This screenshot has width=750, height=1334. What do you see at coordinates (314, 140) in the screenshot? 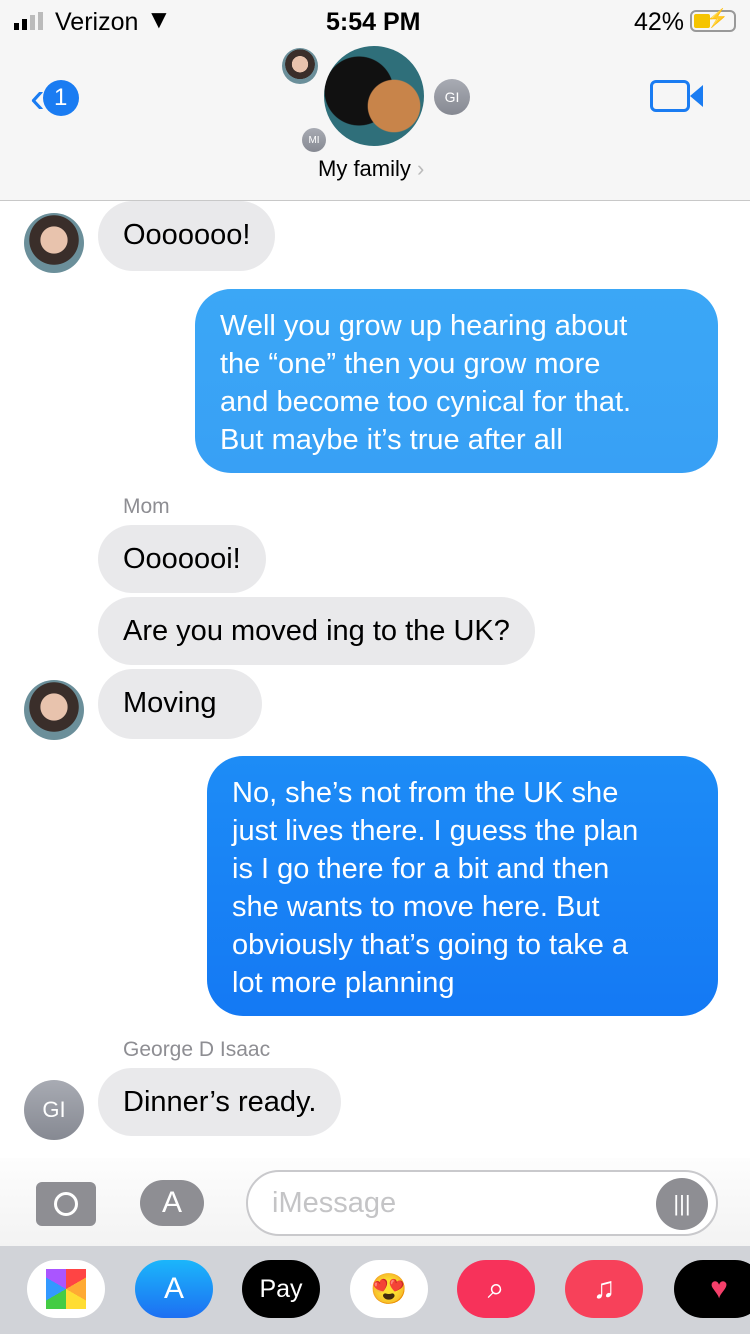
I see `member-avatar-mi: MI` at bounding box center [314, 140].